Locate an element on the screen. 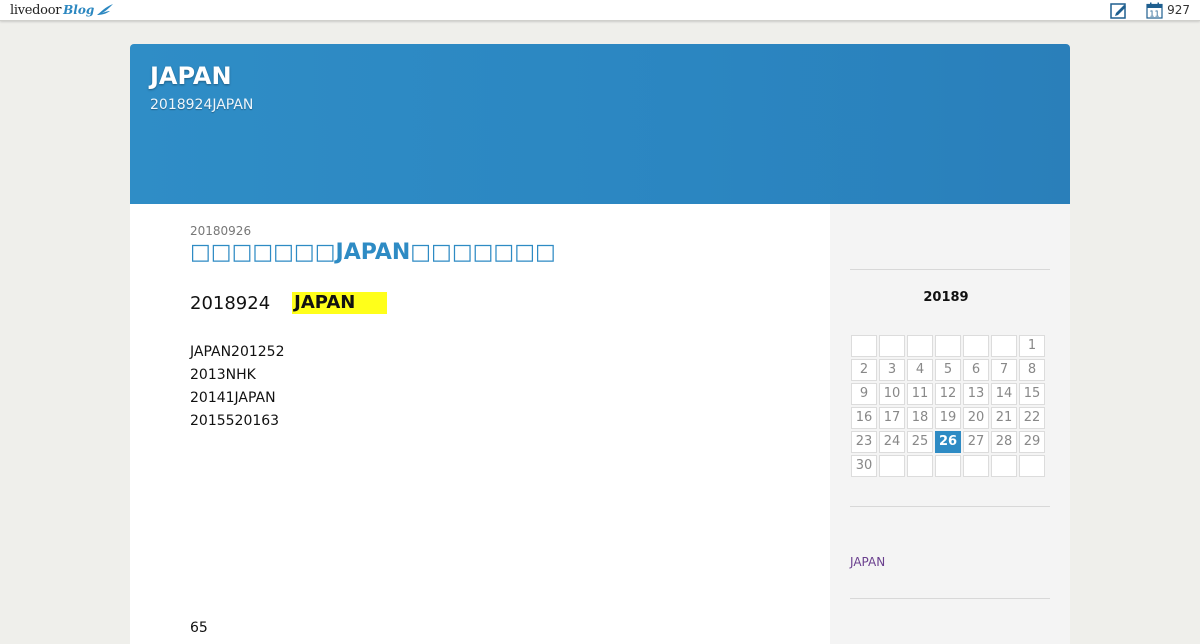 The image size is (1200, 644). calendar-day: 3 is located at coordinates (892, 370).